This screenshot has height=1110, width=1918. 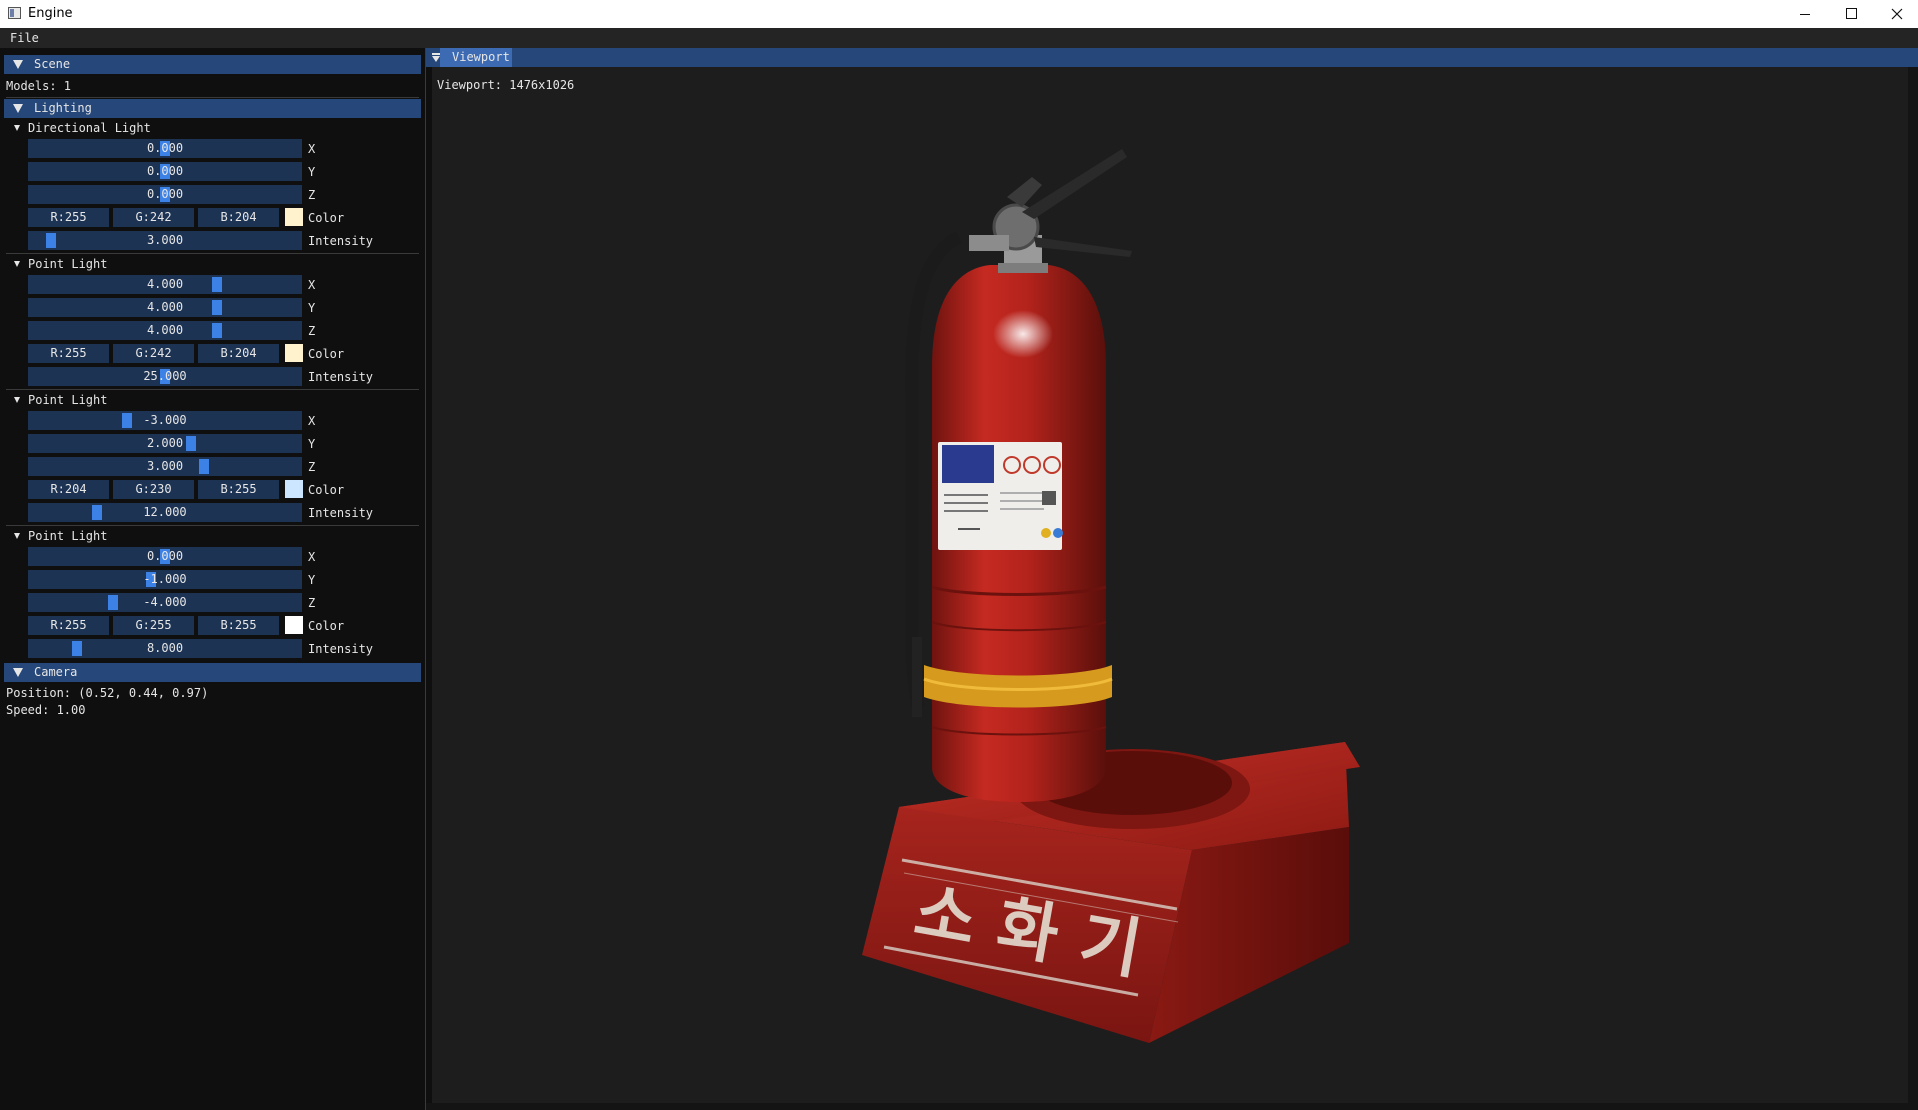 I want to click on light3-g-field: G:255, so click(x=153, y=625).